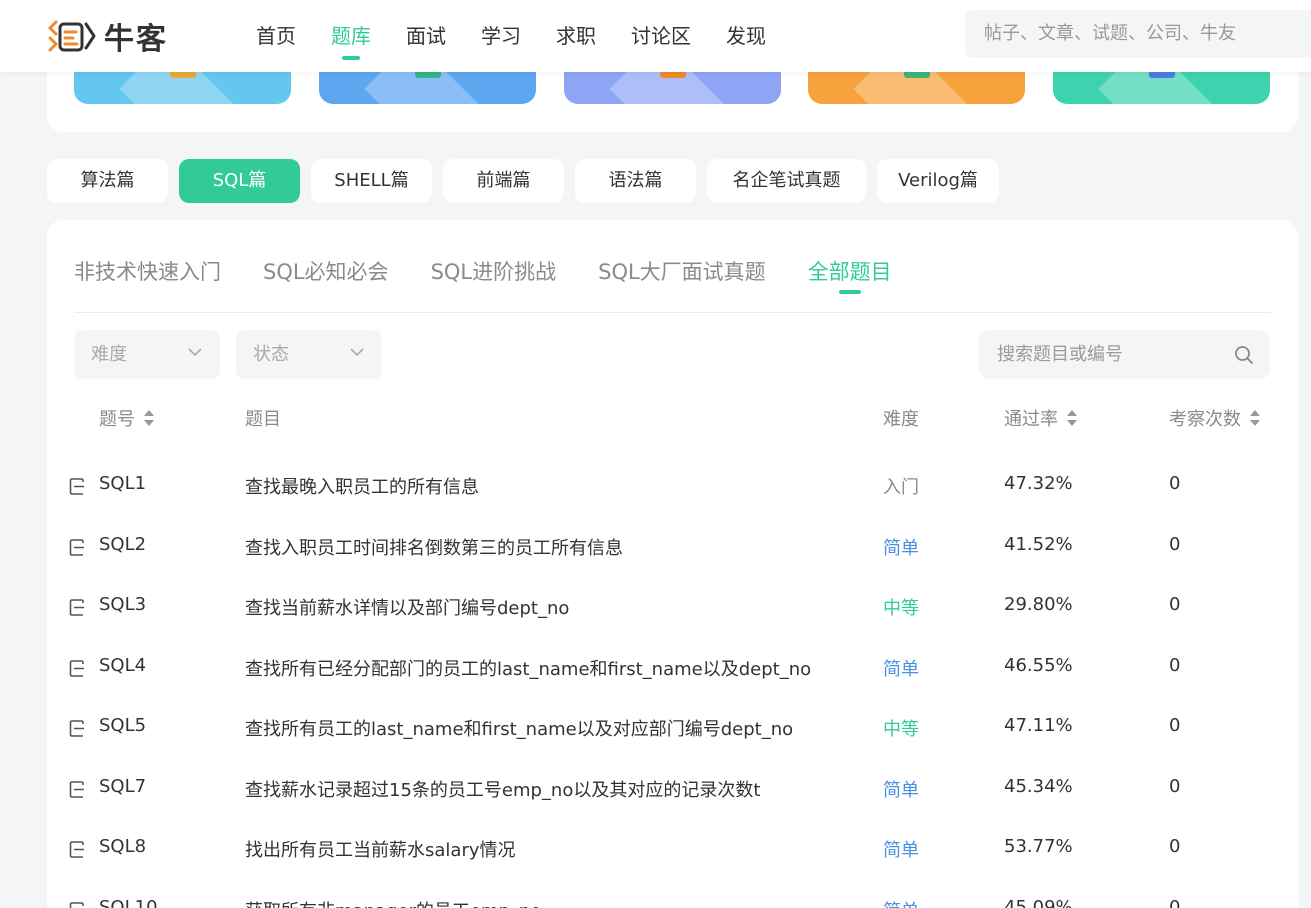  What do you see at coordinates (326, 274) in the screenshot?
I see `tab-sql-must-know: SQL必知必会` at bounding box center [326, 274].